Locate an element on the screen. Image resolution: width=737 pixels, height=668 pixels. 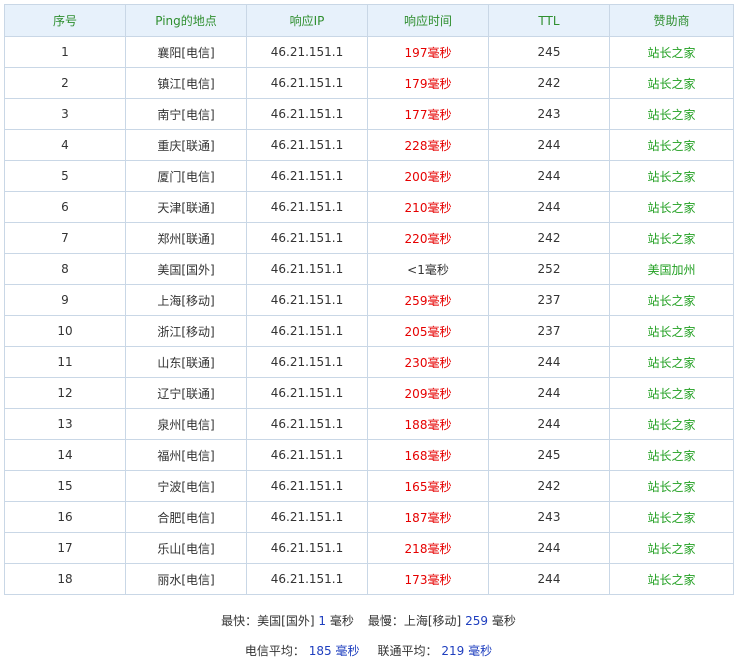
slowest-unit: 毫秒 is located at coordinates (503, 621).